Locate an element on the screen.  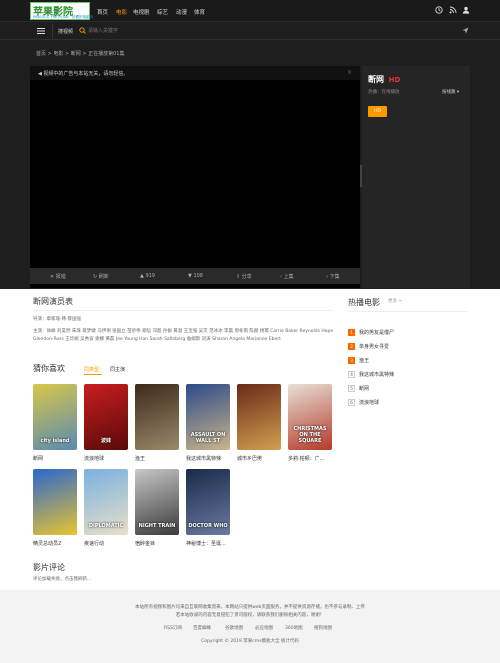
video-title: 断网 is located at coordinates (376, 79).